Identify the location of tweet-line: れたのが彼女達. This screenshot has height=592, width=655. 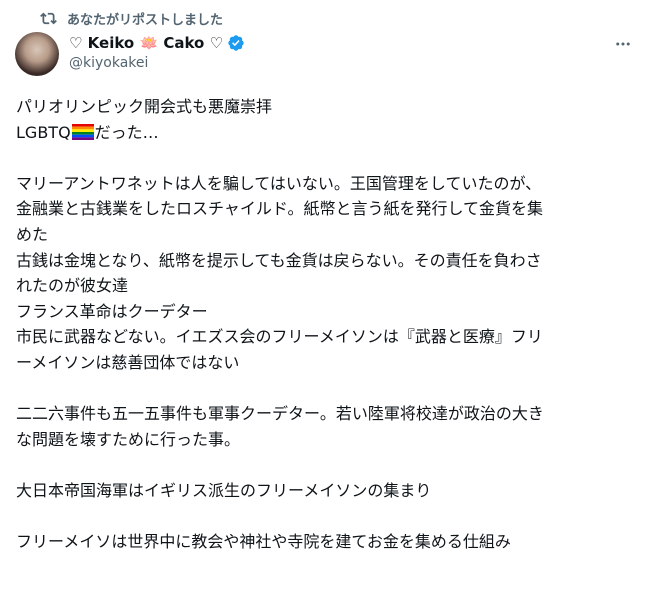
(72, 286).